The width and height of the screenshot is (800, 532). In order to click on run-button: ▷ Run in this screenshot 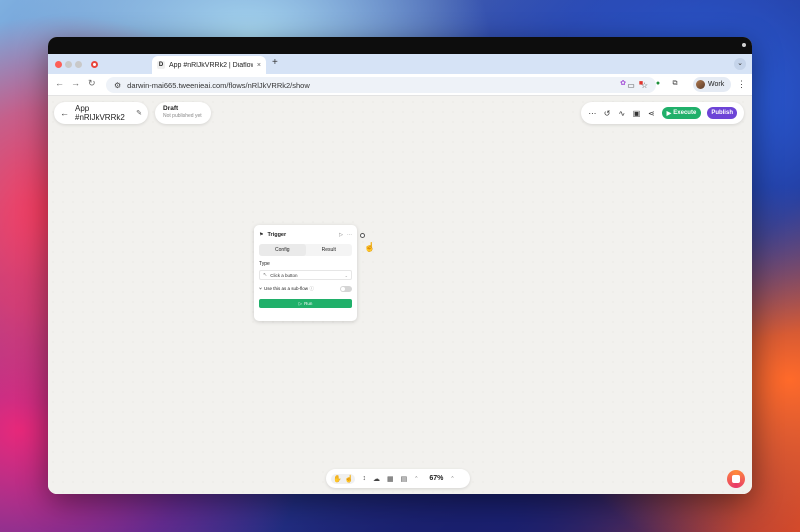, I will do `click(305, 303)`.